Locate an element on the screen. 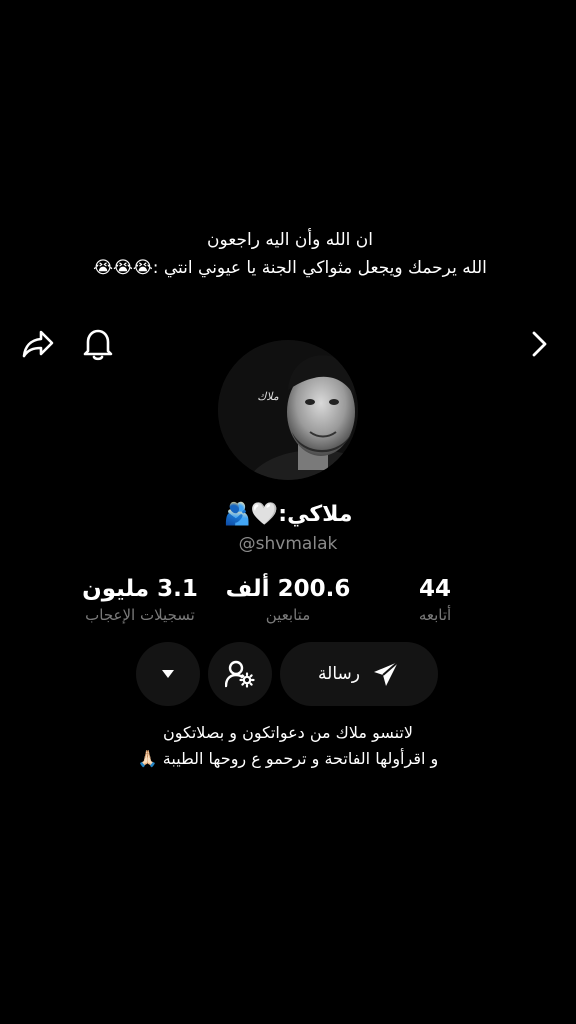 Image resolution: width=576 pixels, height=1024 pixels. followers-count: 200.6 ألف is located at coordinates (288, 589).